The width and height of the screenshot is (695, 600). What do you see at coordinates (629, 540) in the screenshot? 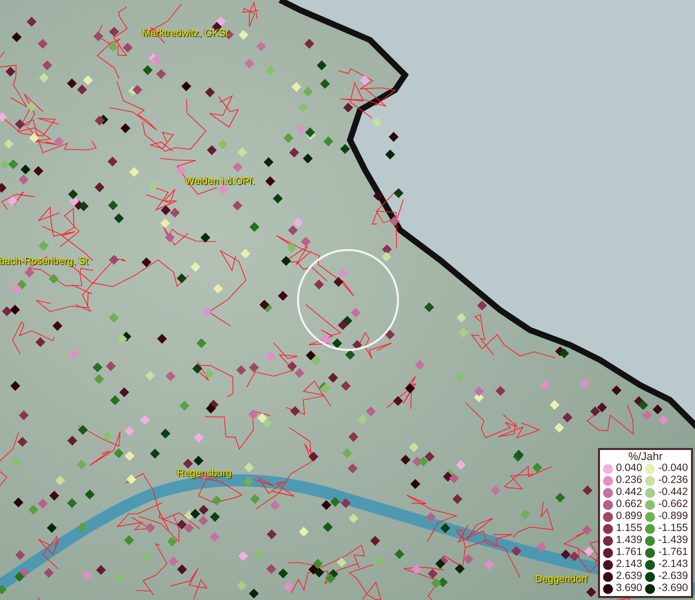
I see `legend-value: 1.439` at bounding box center [629, 540].